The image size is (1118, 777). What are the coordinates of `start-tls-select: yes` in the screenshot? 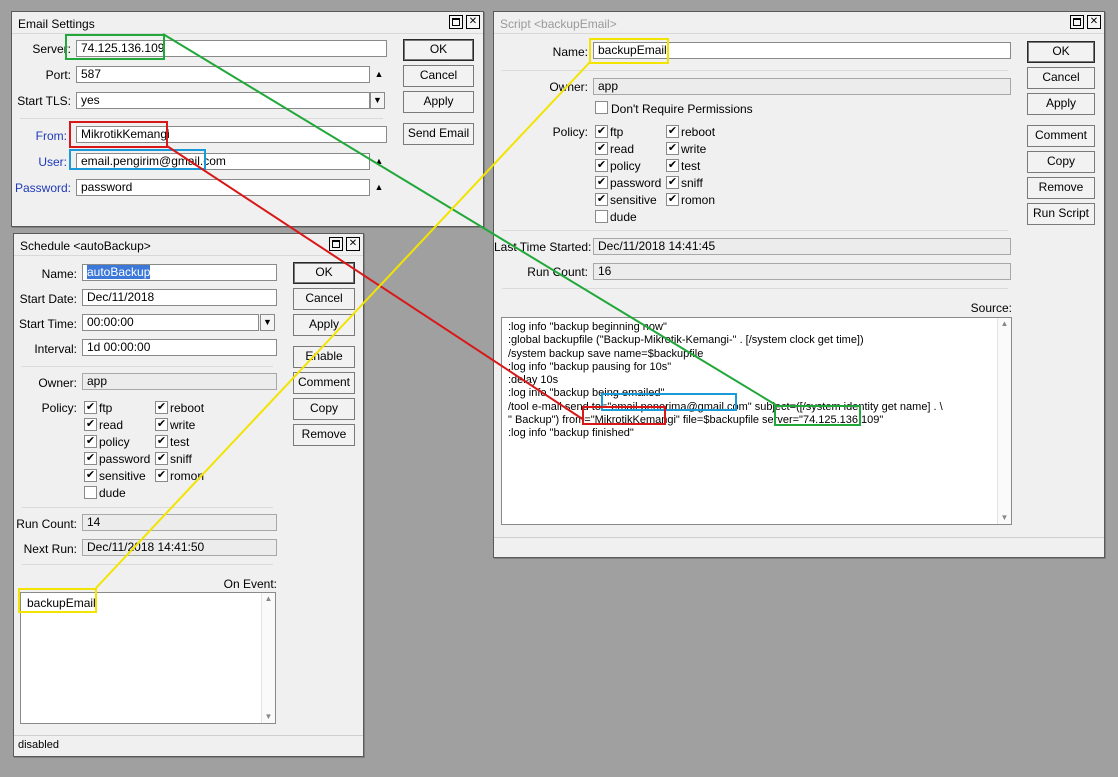 It's located at (223, 100).